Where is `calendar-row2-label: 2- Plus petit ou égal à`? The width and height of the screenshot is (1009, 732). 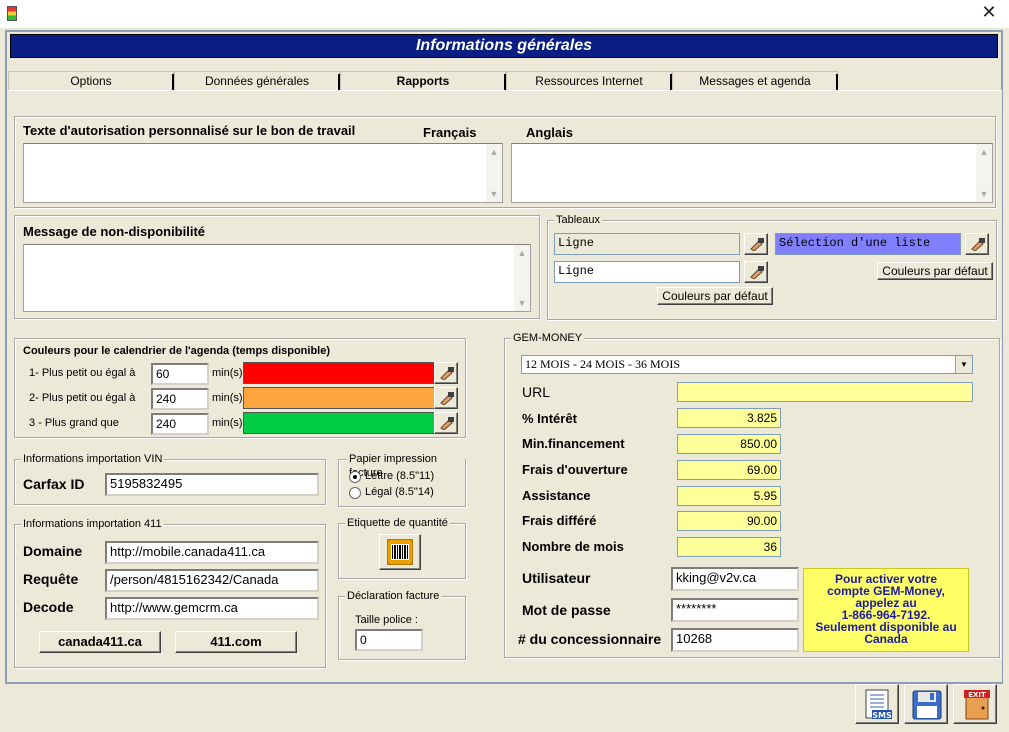 calendar-row2-label: 2- Plus petit ou égal à is located at coordinates (82, 398).